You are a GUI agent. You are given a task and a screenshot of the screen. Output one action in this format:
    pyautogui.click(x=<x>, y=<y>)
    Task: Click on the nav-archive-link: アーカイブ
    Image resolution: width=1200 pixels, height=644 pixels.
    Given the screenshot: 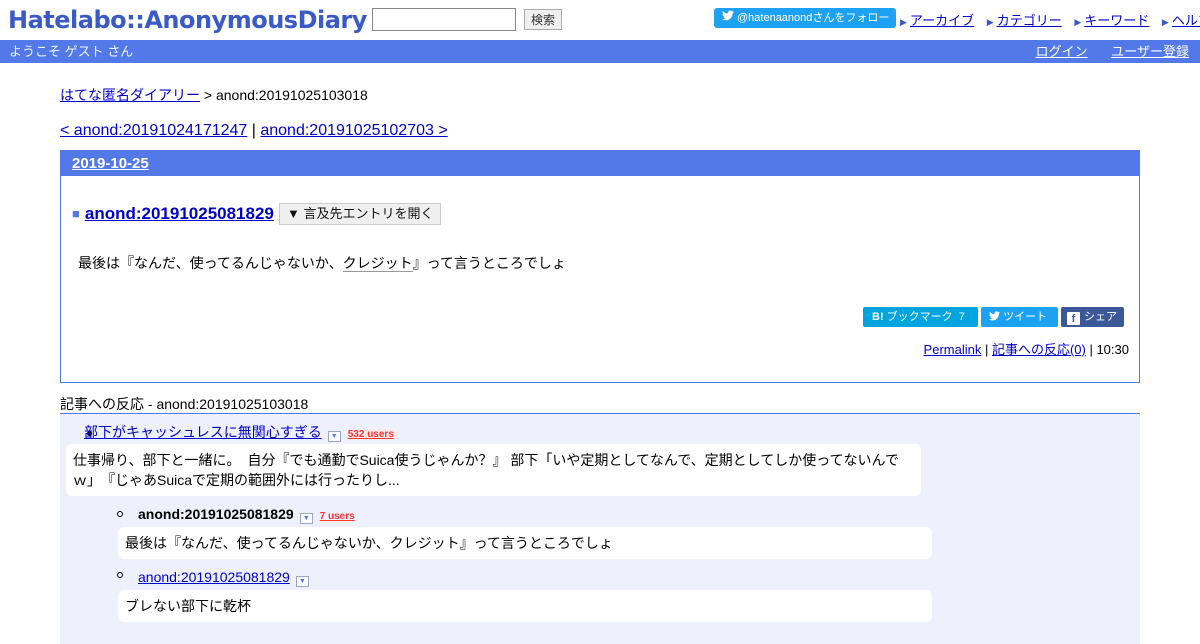 What is the action you would take?
    pyautogui.click(x=942, y=20)
    